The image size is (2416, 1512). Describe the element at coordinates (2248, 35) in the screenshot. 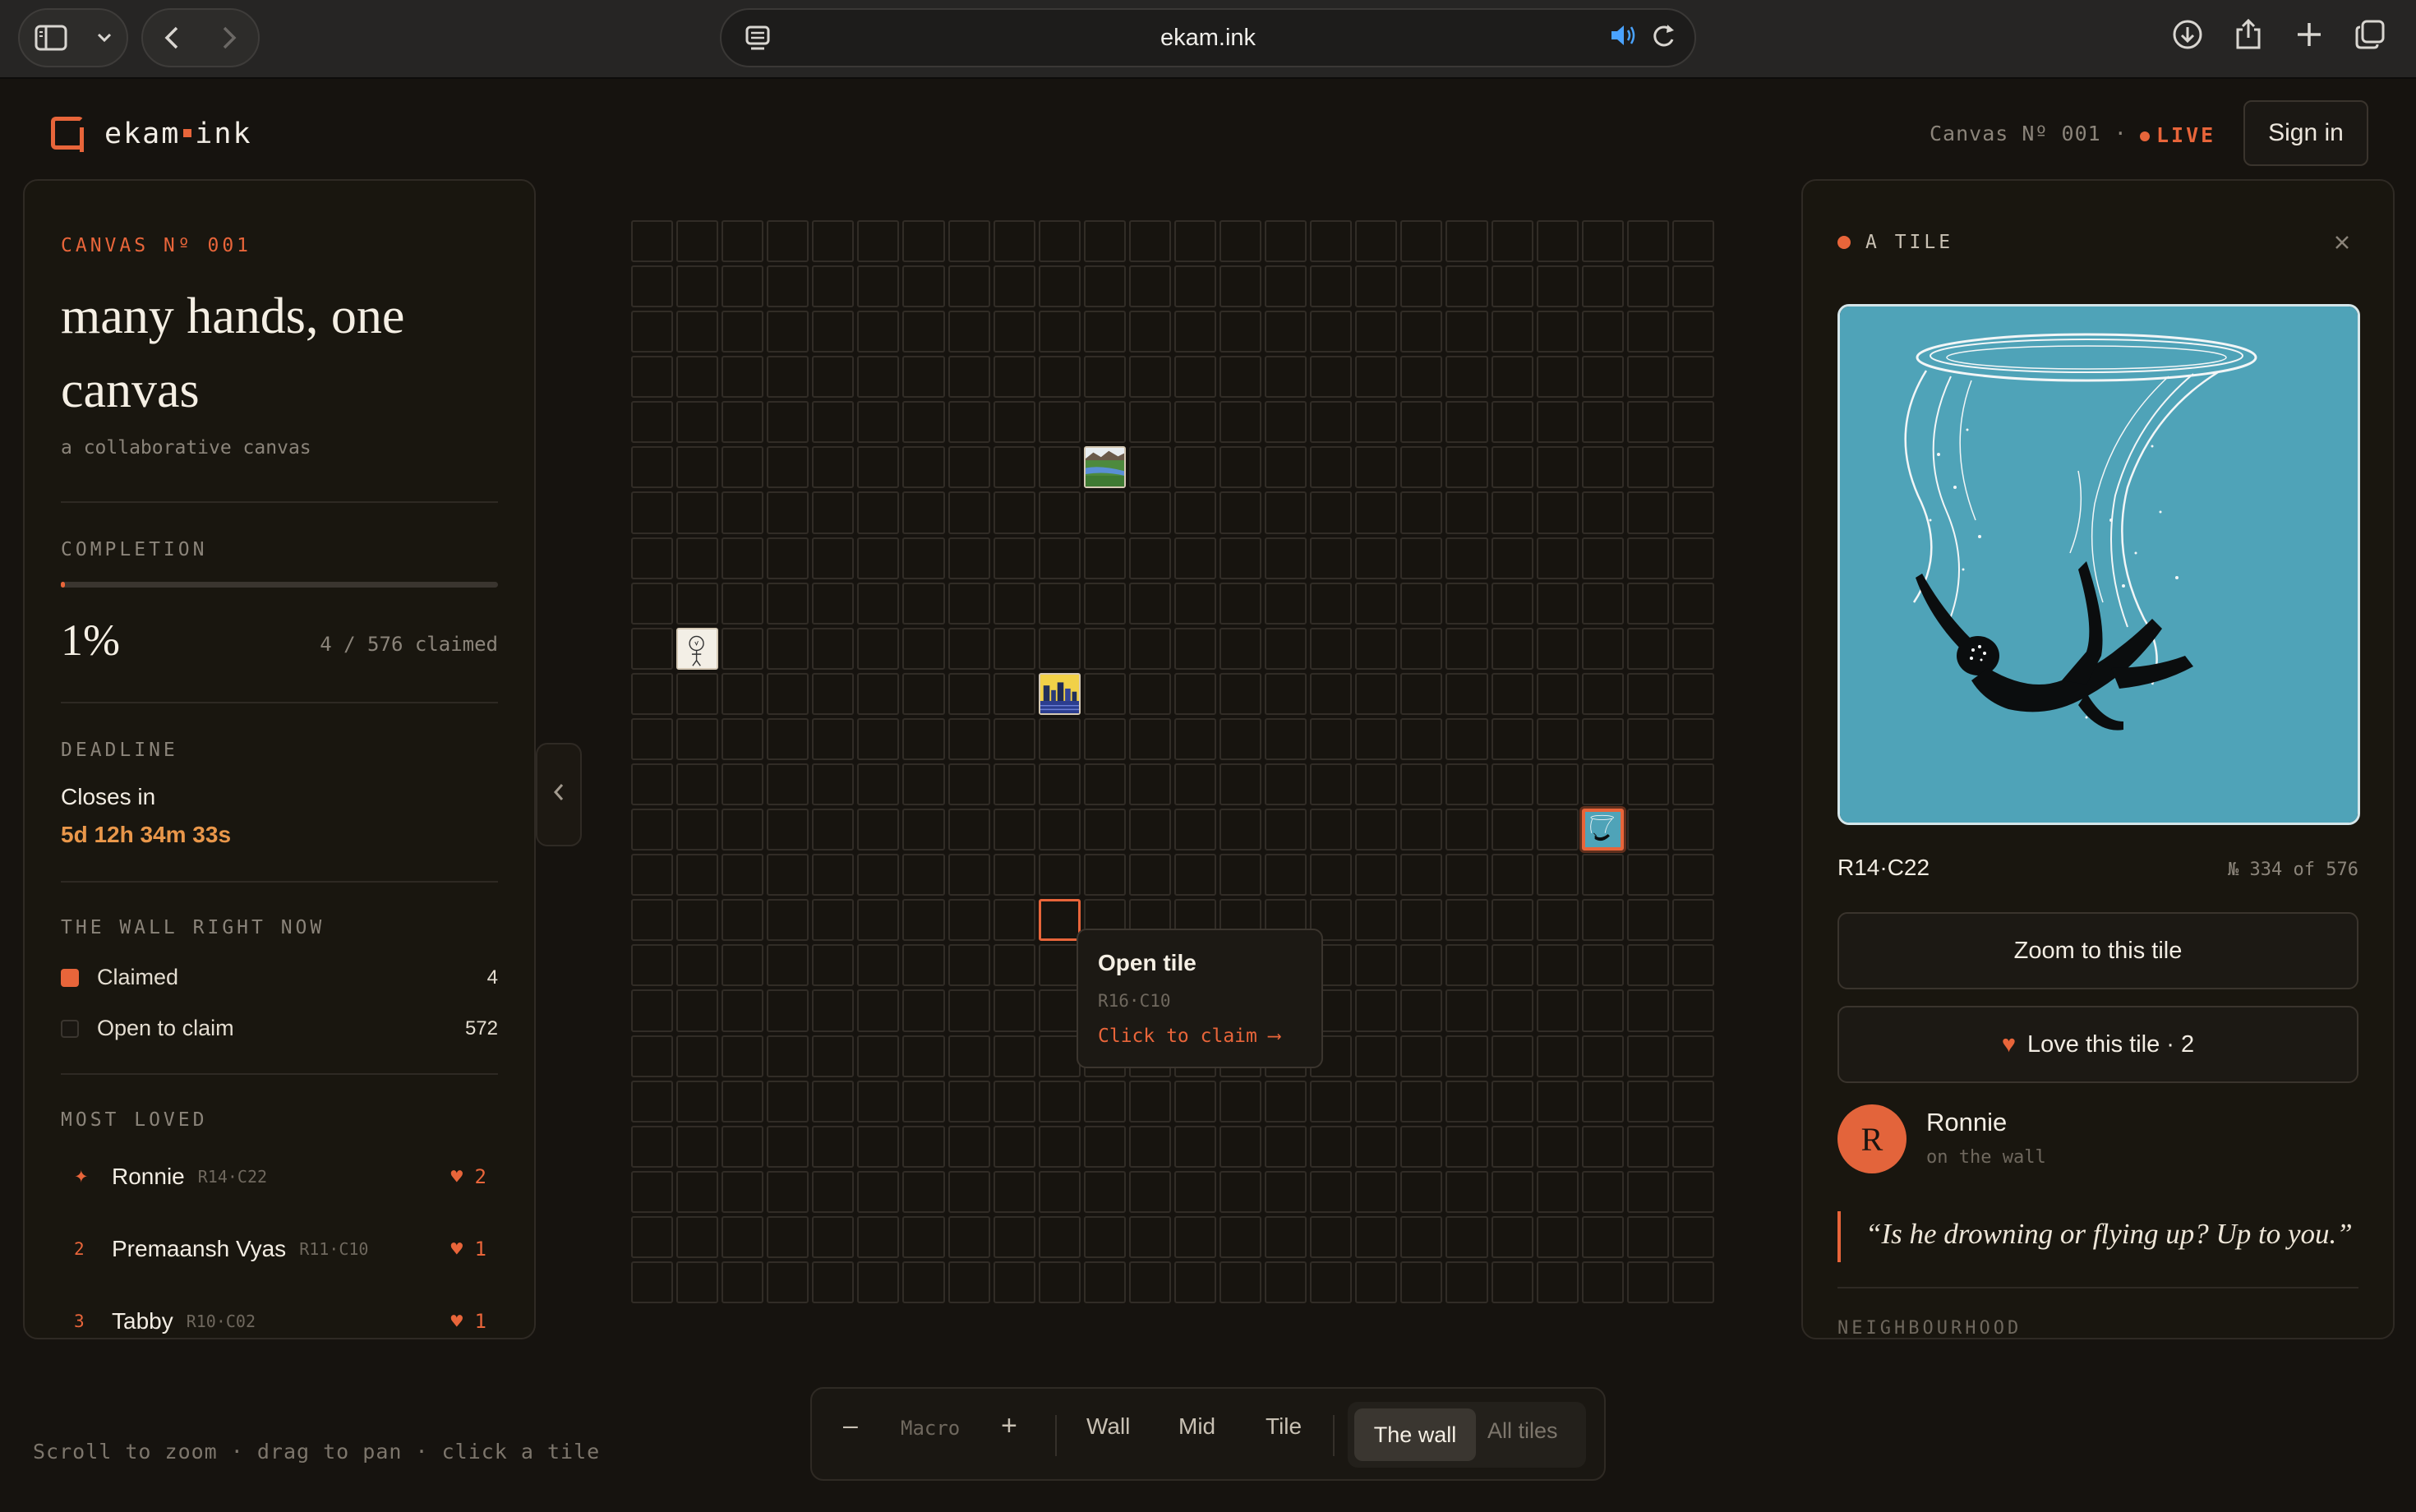

I see `share-icon` at that location.